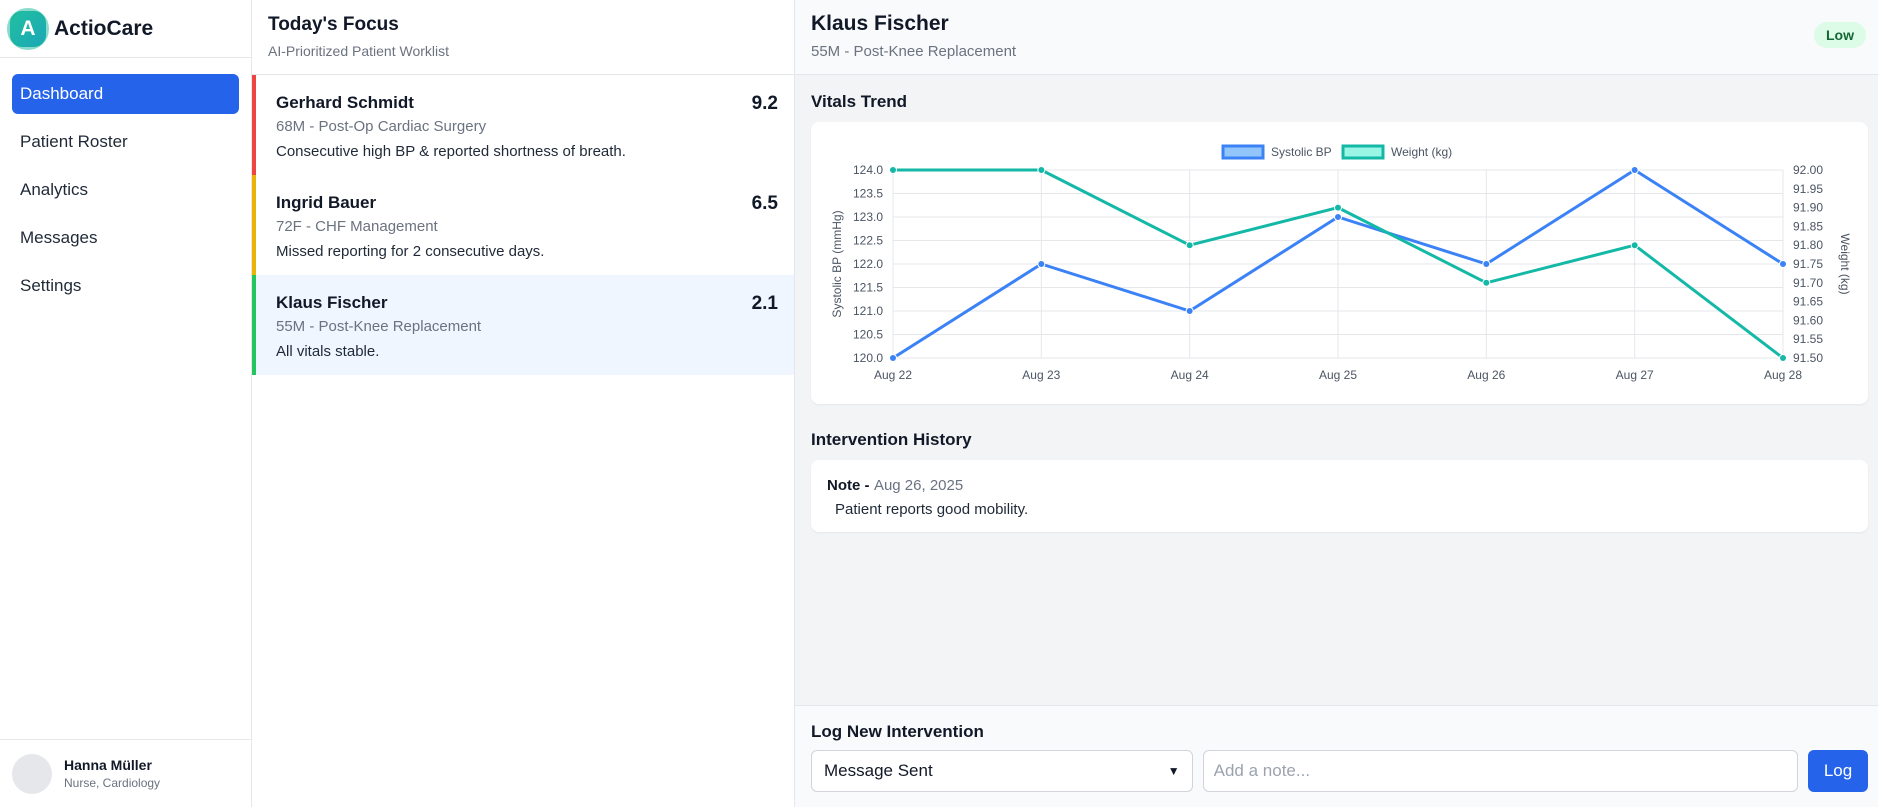 This screenshot has width=1878, height=807. I want to click on user-profile: Hanna Müller Nurse, Cardiology, so click(126, 773).